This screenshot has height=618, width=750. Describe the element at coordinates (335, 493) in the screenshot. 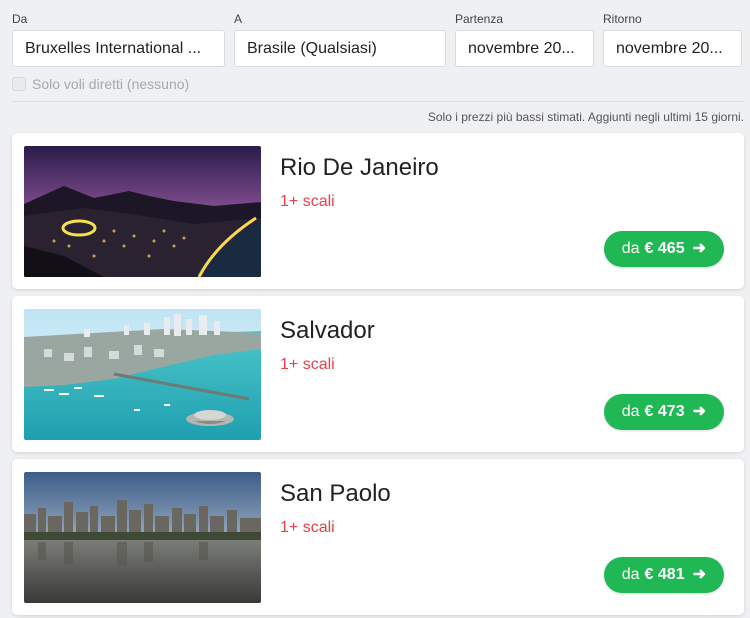

I see `city-name: San Paolo` at that location.